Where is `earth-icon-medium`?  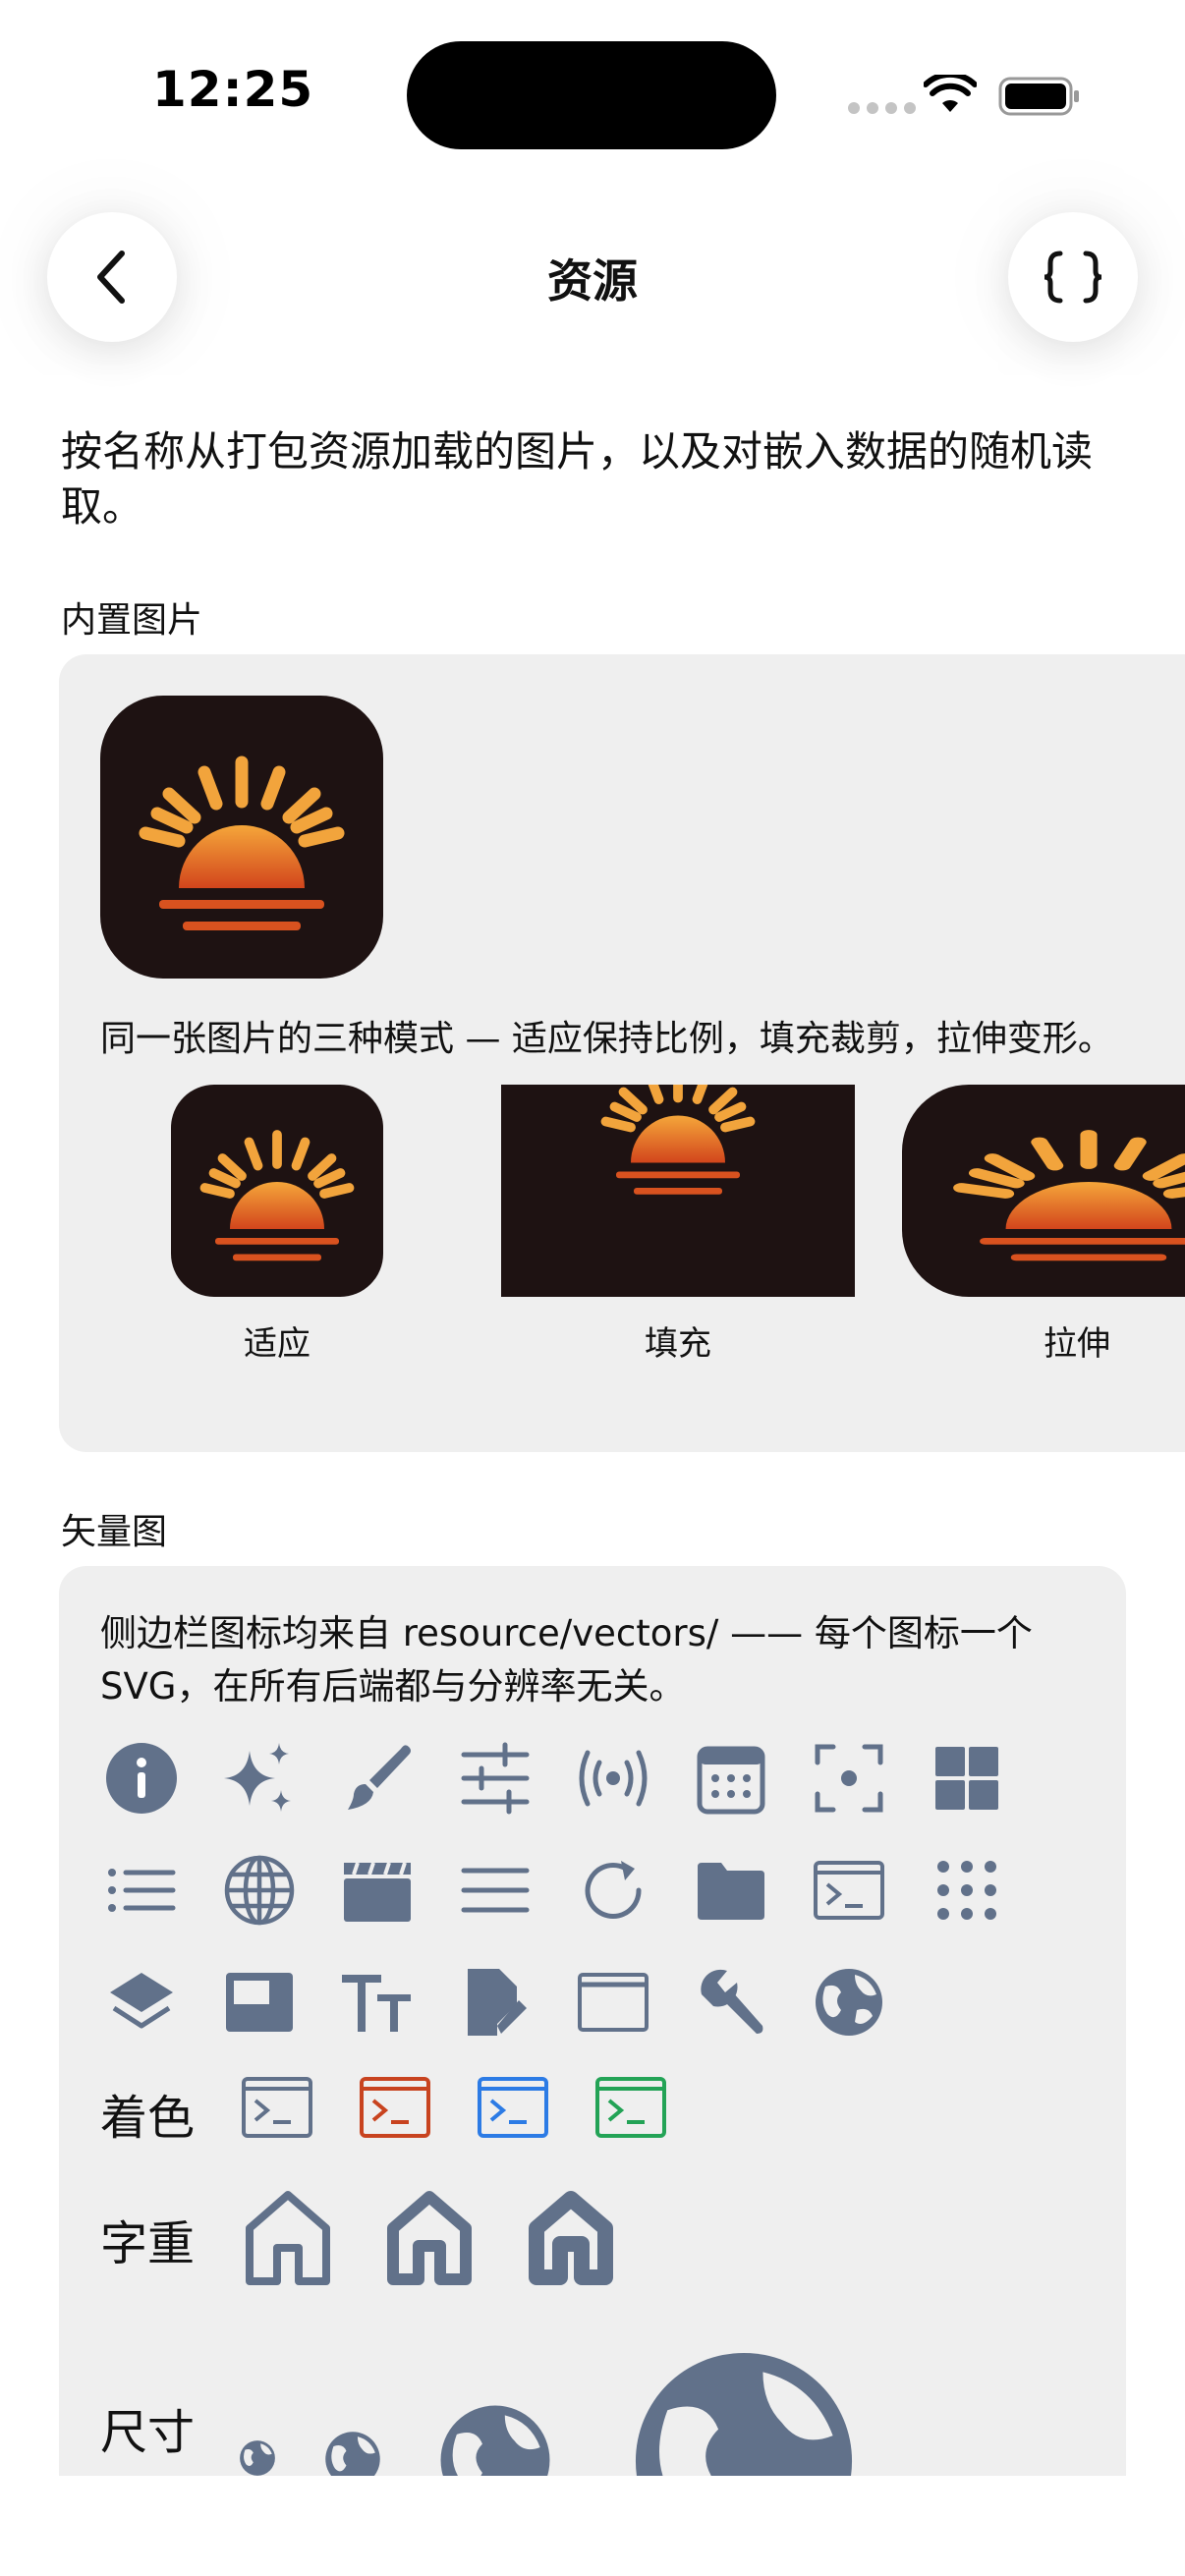 earth-icon-medium is located at coordinates (352, 2454).